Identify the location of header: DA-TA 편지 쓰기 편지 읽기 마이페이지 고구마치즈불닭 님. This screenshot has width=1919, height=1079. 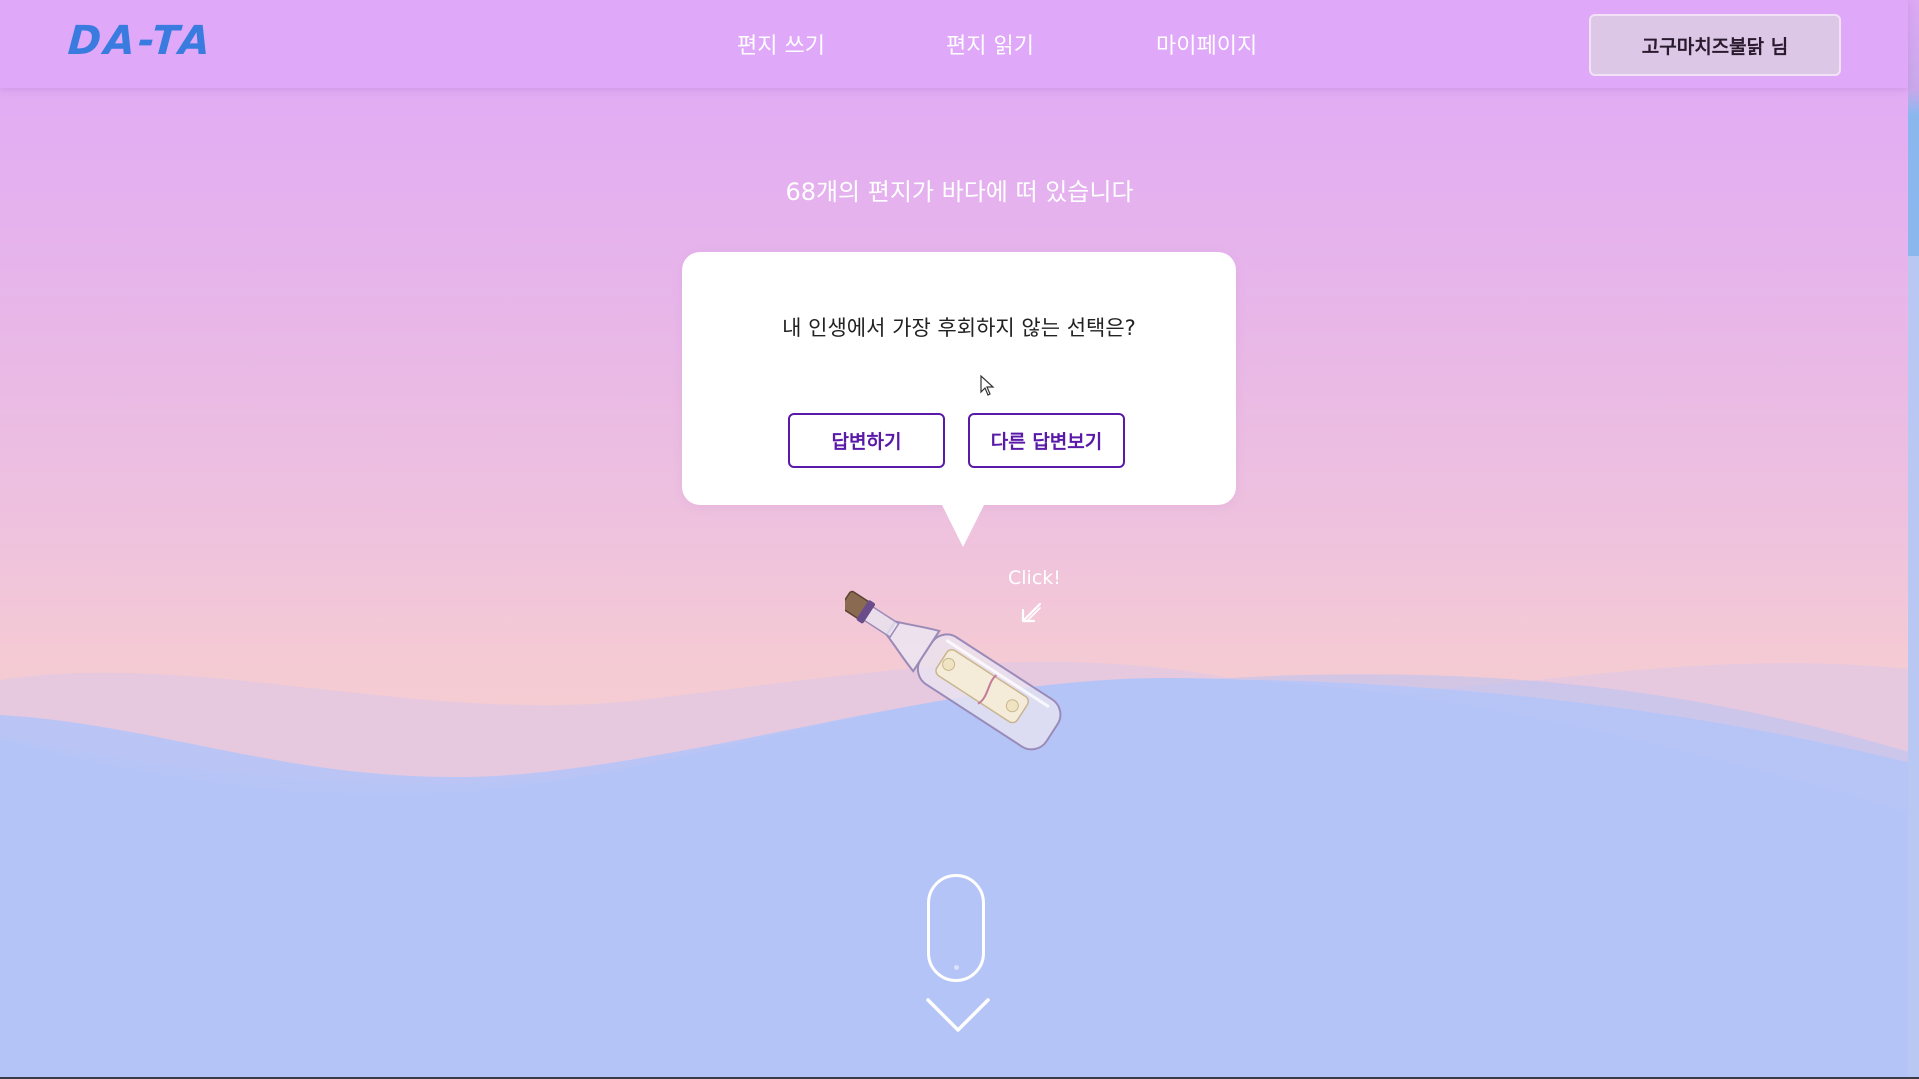
(954, 44).